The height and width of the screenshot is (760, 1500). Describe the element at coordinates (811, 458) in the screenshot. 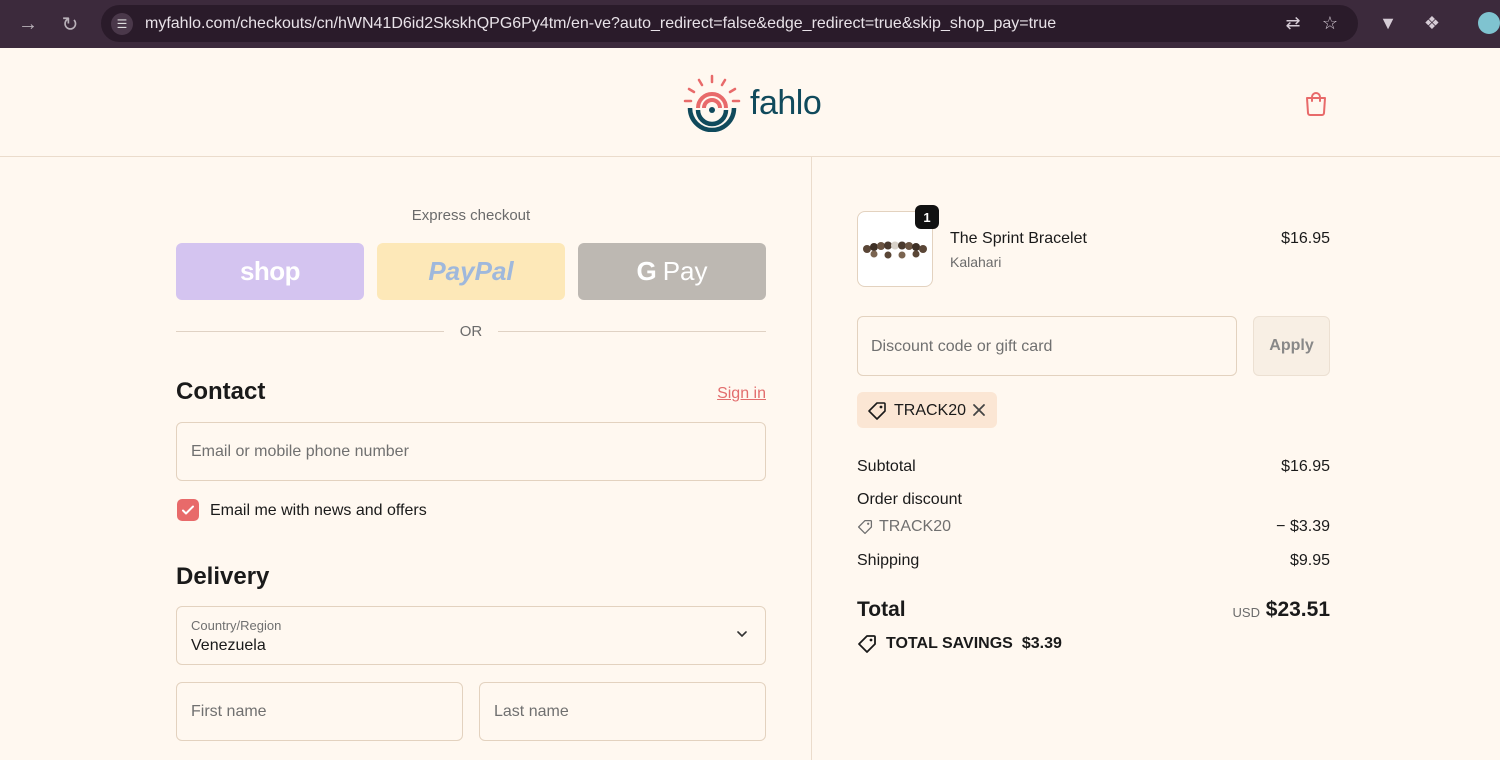

I see `column-divider` at that location.